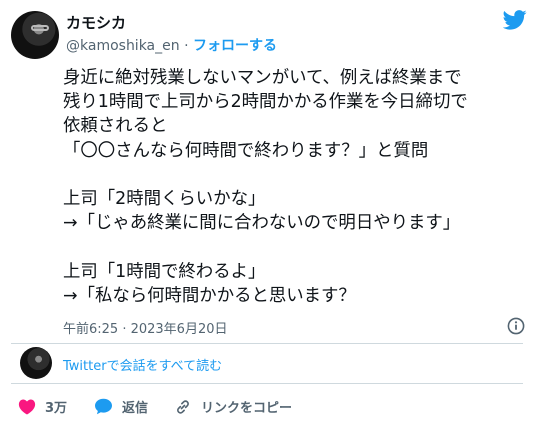 The height and width of the screenshot is (421, 534). What do you see at coordinates (265, 102) in the screenshot?
I see `tweet-line: 残り1時間で上司から2時間かかる作業を今日締切で` at bounding box center [265, 102].